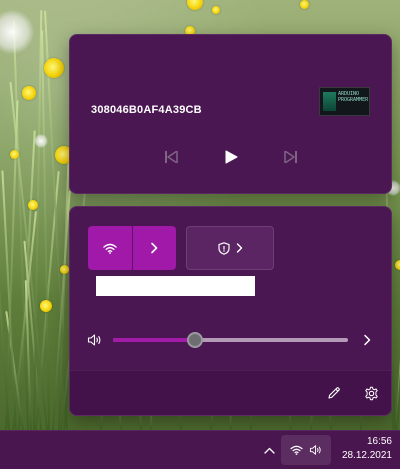 The width and height of the screenshot is (400, 469). I want to click on previous-track-button, so click(171, 157).